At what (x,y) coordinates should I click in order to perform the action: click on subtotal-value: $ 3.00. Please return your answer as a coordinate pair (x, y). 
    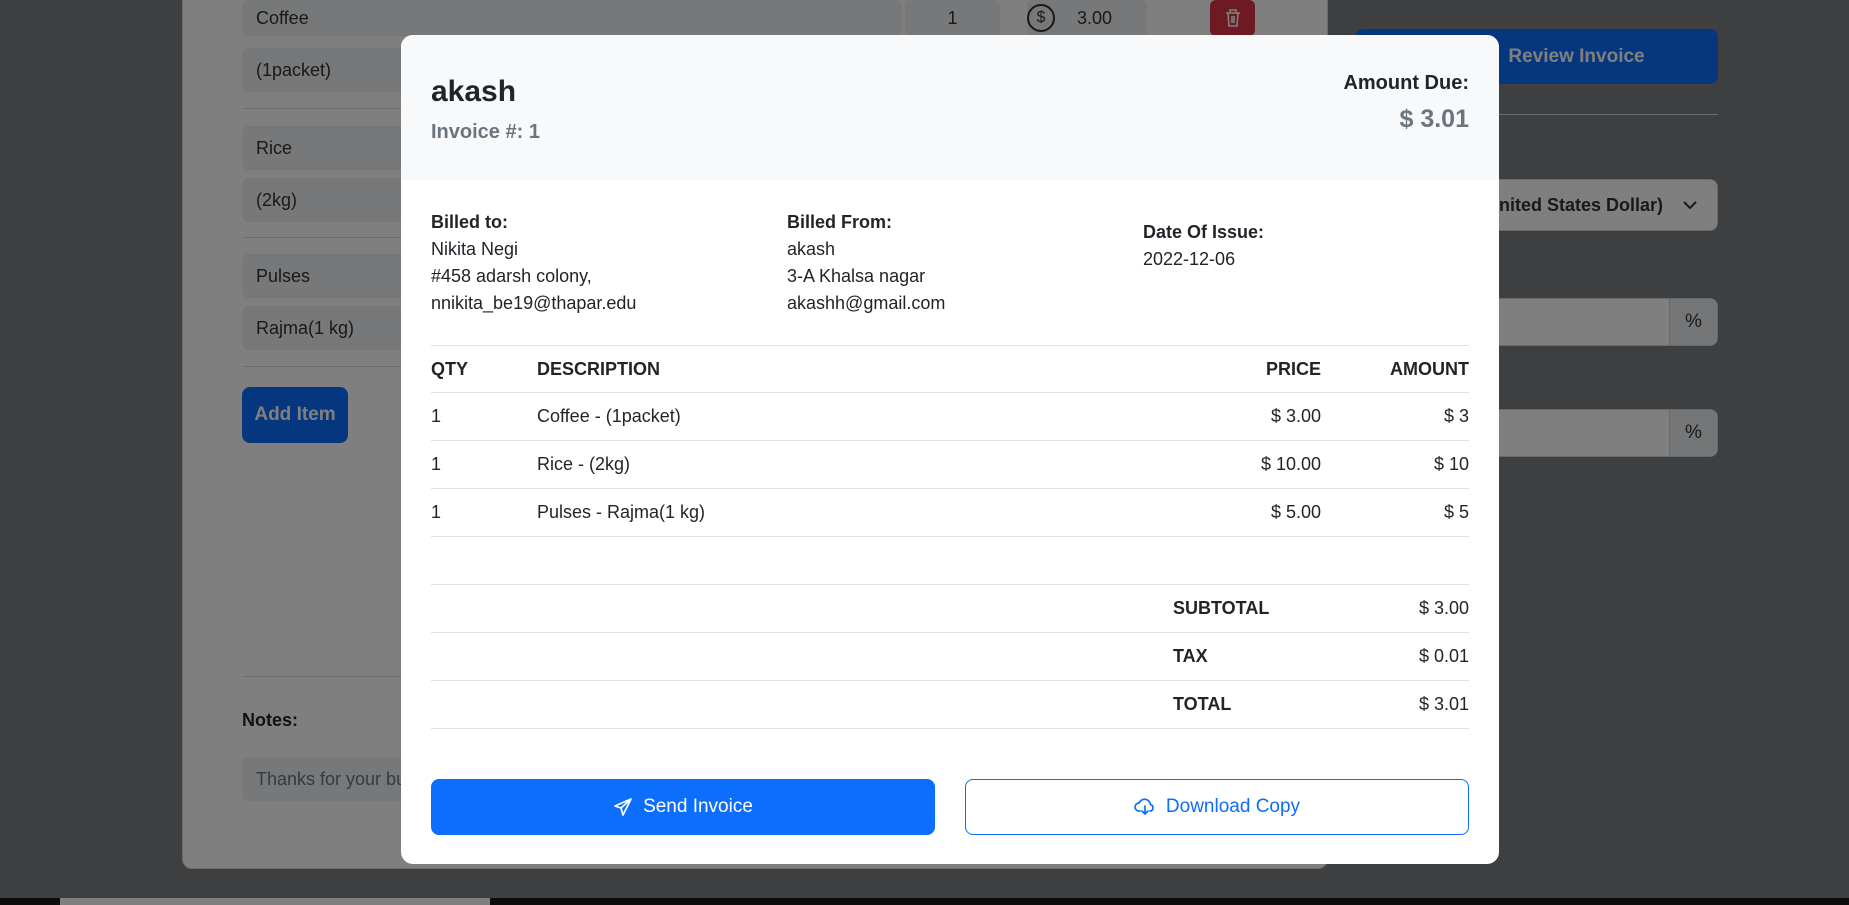
    Looking at the image, I should click on (1443, 608).